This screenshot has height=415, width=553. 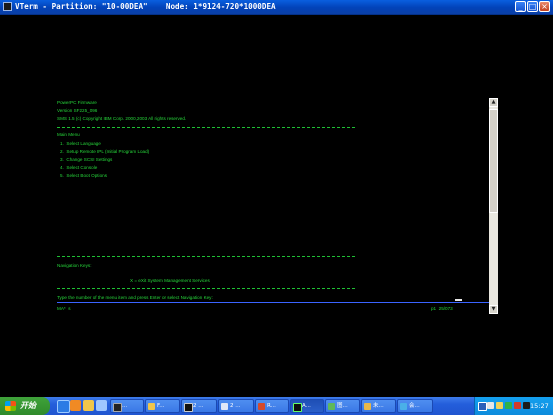 What do you see at coordinates (170, 280) in the screenshot?
I see `navigation-exit-hint: X = eXit System Management Services` at bounding box center [170, 280].